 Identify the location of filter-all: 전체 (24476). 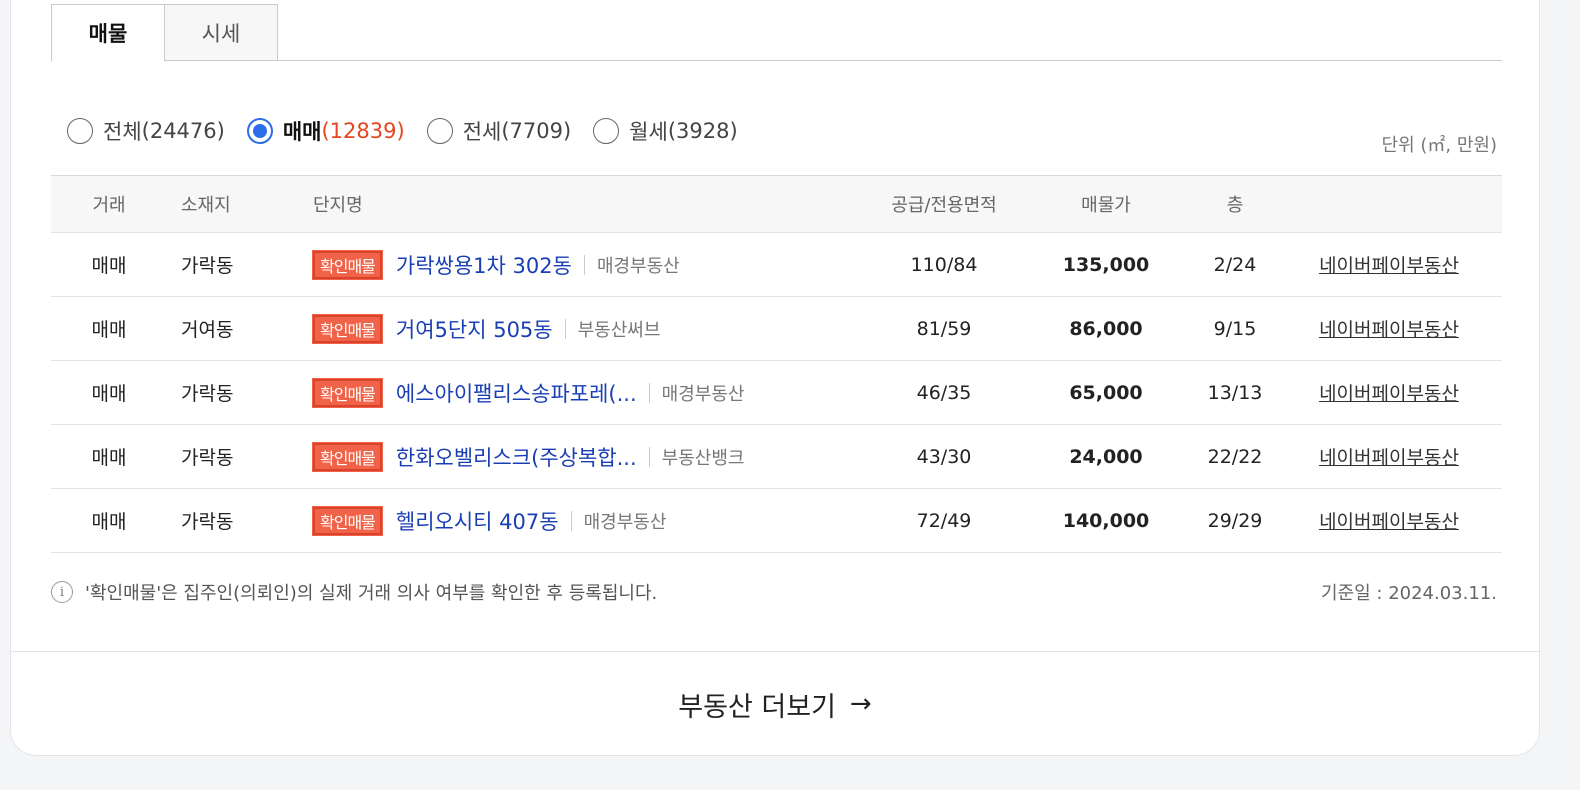
(146, 131).